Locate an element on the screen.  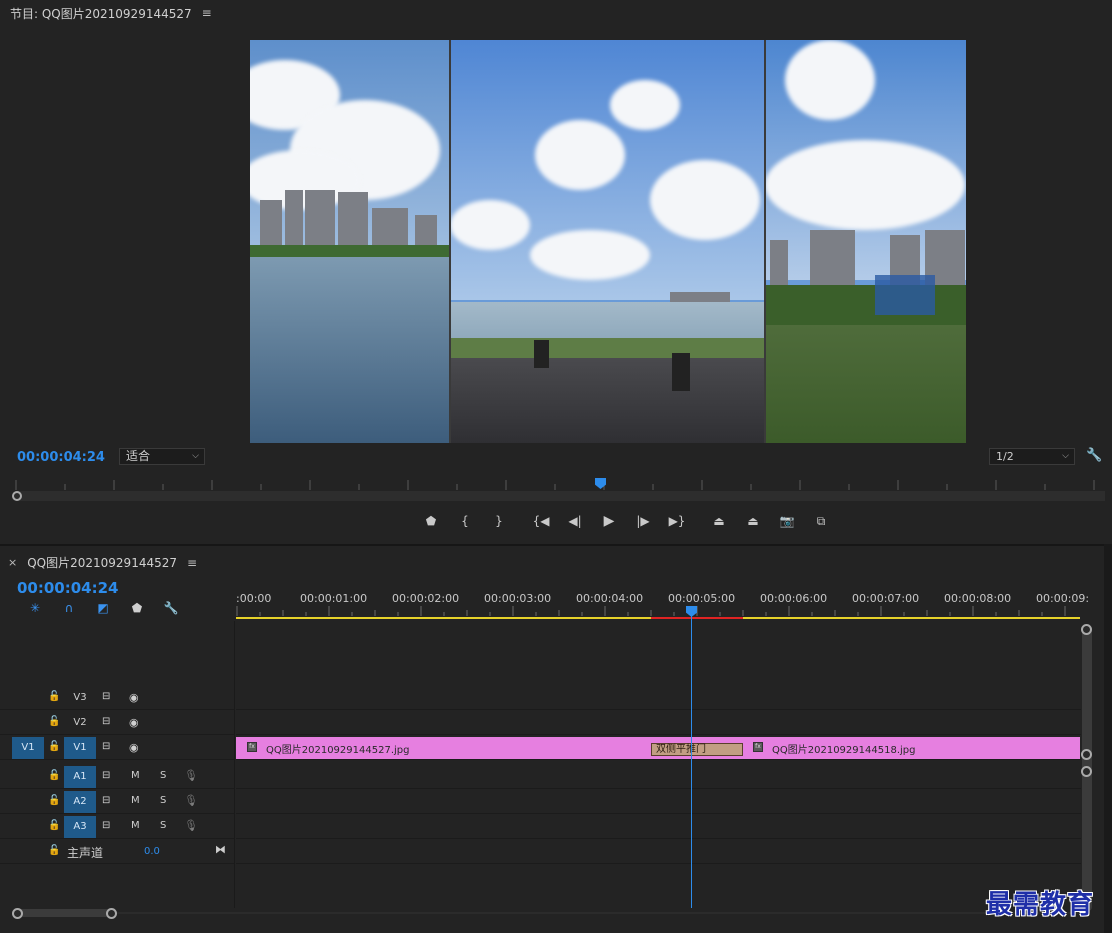
track-name: V2 is located at coordinates (80, 723).